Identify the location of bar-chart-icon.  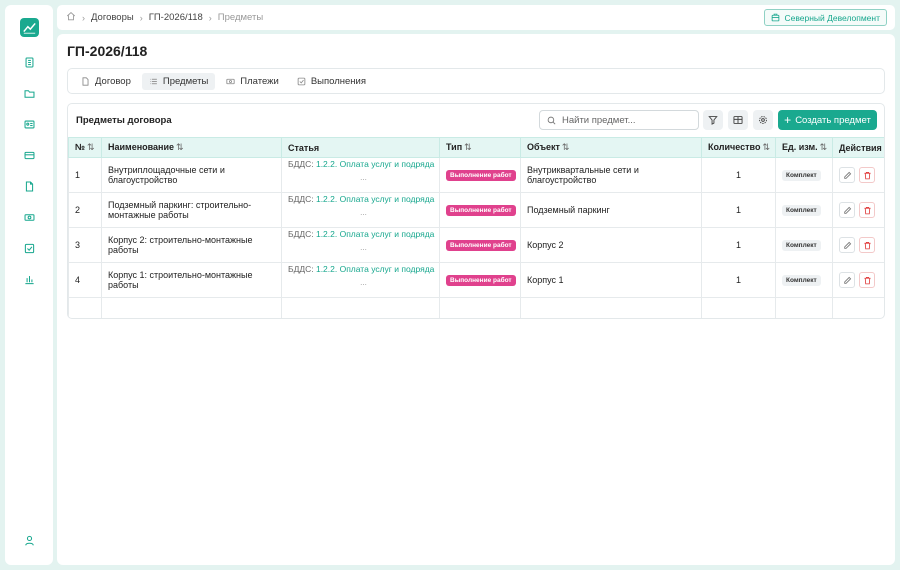
(29, 279).